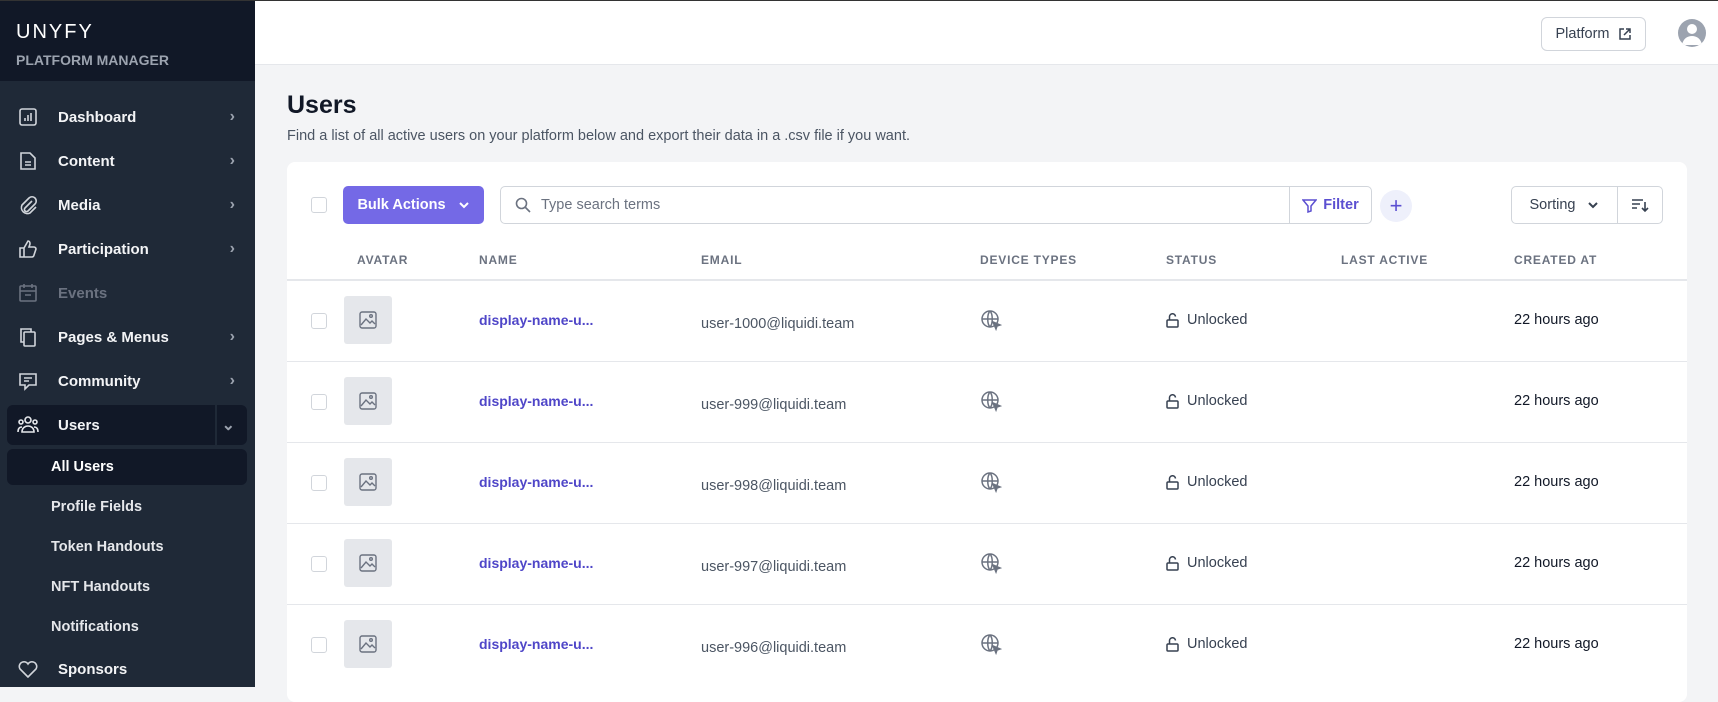 This screenshot has width=1718, height=702. What do you see at coordinates (79, 425) in the screenshot?
I see `sidebar-item-label: Users` at bounding box center [79, 425].